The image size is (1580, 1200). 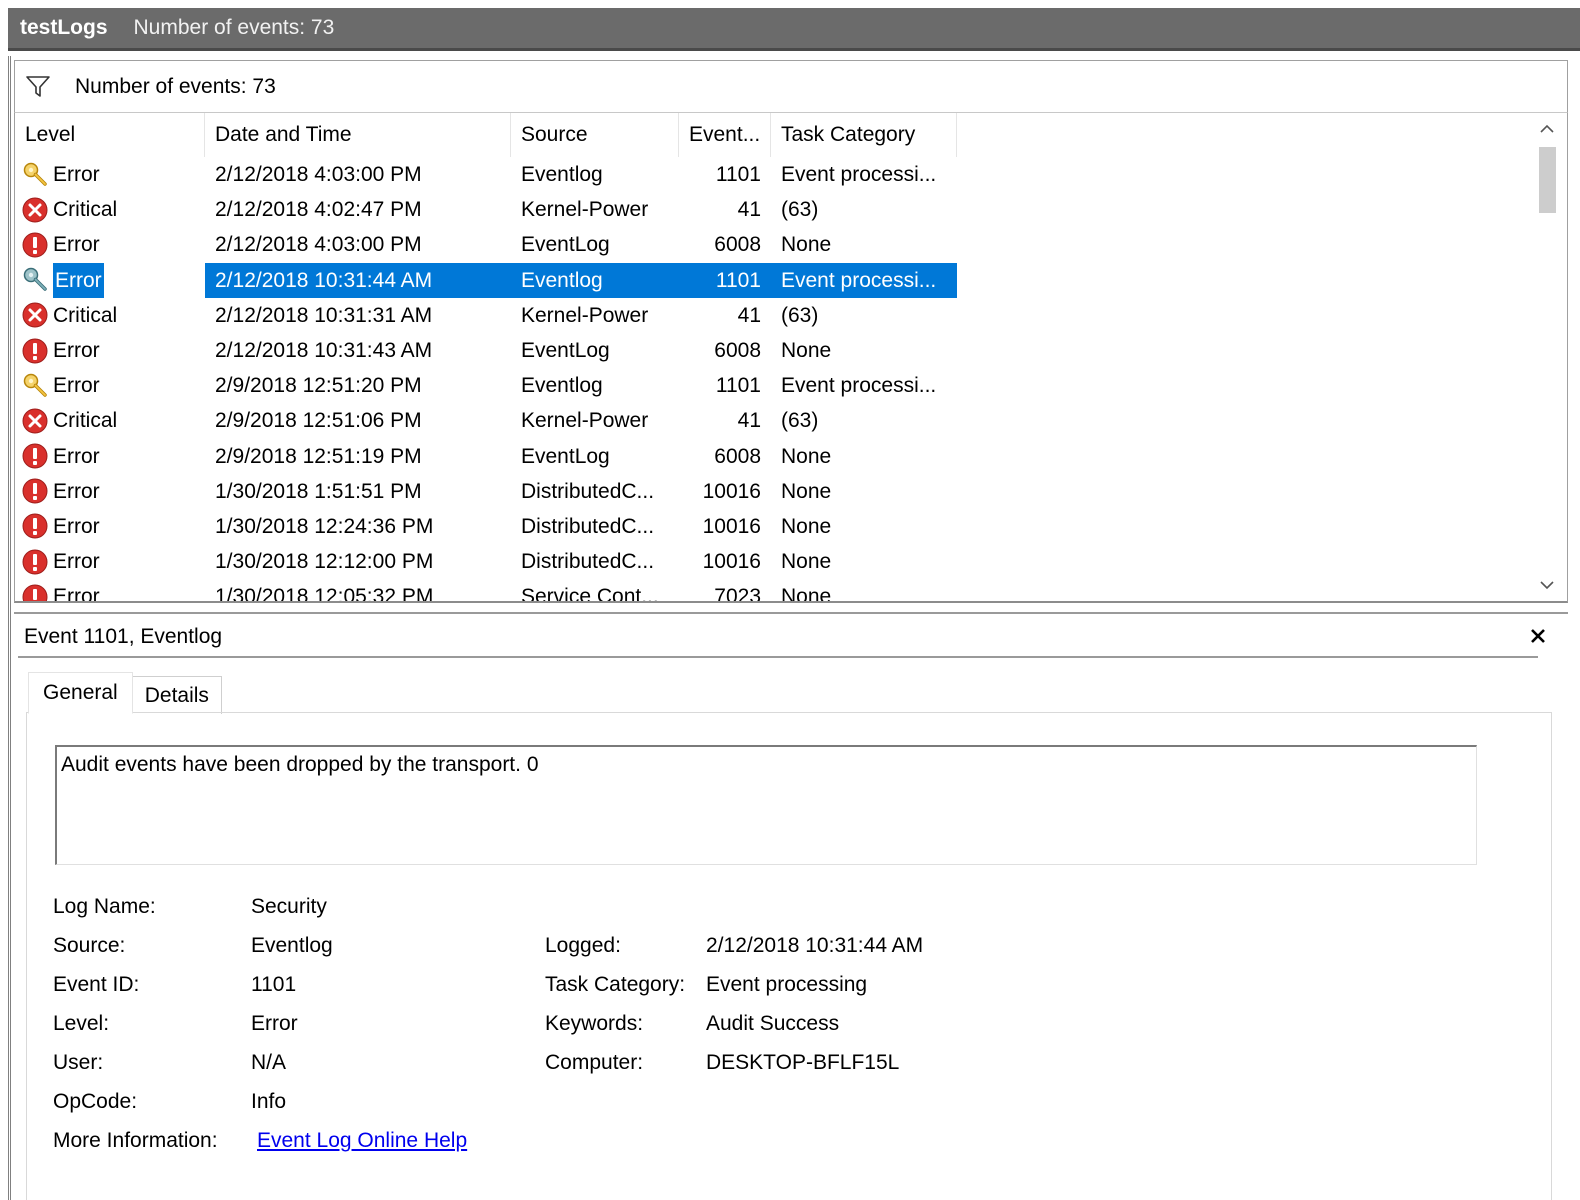 What do you see at coordinates (269, 1101) in the screenshot?
I see `prop-value-opcode: Info` at bounding box center [269, 1101].